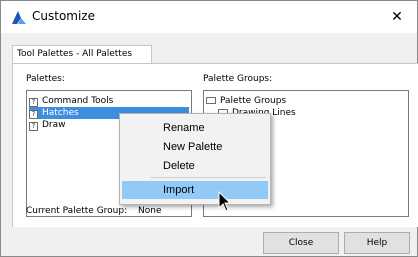 This screenshot has width=418, height=257. I want to click on menu-item-new-palette: New Palette, so click(195, 147).